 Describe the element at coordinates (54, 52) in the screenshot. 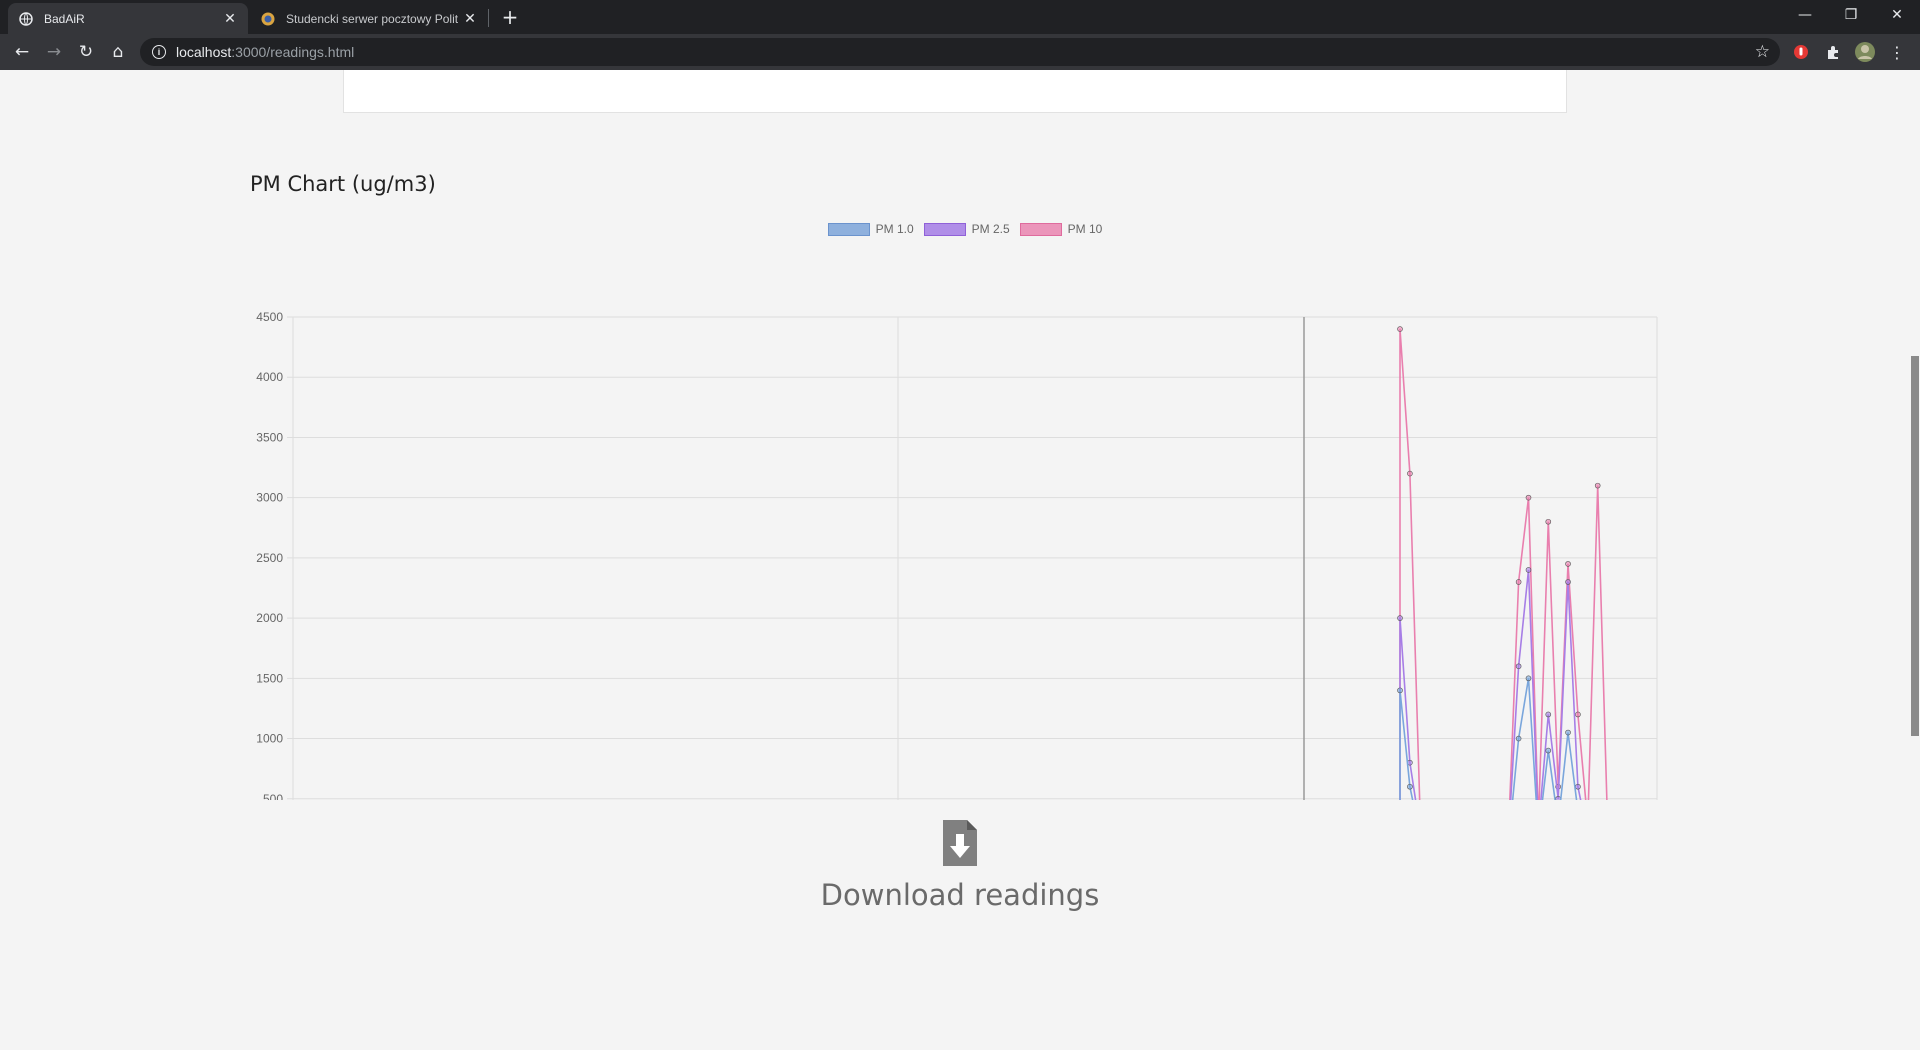

I see `forward-arrow-icon: →` at that location.